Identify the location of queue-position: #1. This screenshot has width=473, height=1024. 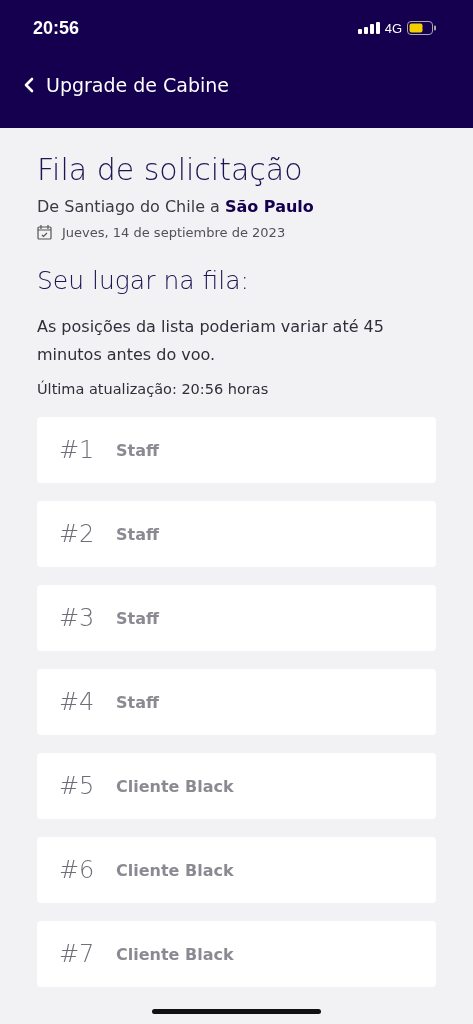
(77, 450).